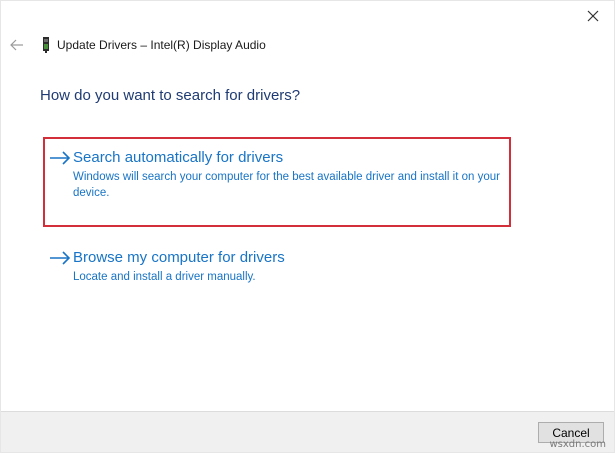 This screenshot has height=453, width=615. I want to click on dialog-header: Update Drivers – Intel(R) Display Audio, so click(153, 45).